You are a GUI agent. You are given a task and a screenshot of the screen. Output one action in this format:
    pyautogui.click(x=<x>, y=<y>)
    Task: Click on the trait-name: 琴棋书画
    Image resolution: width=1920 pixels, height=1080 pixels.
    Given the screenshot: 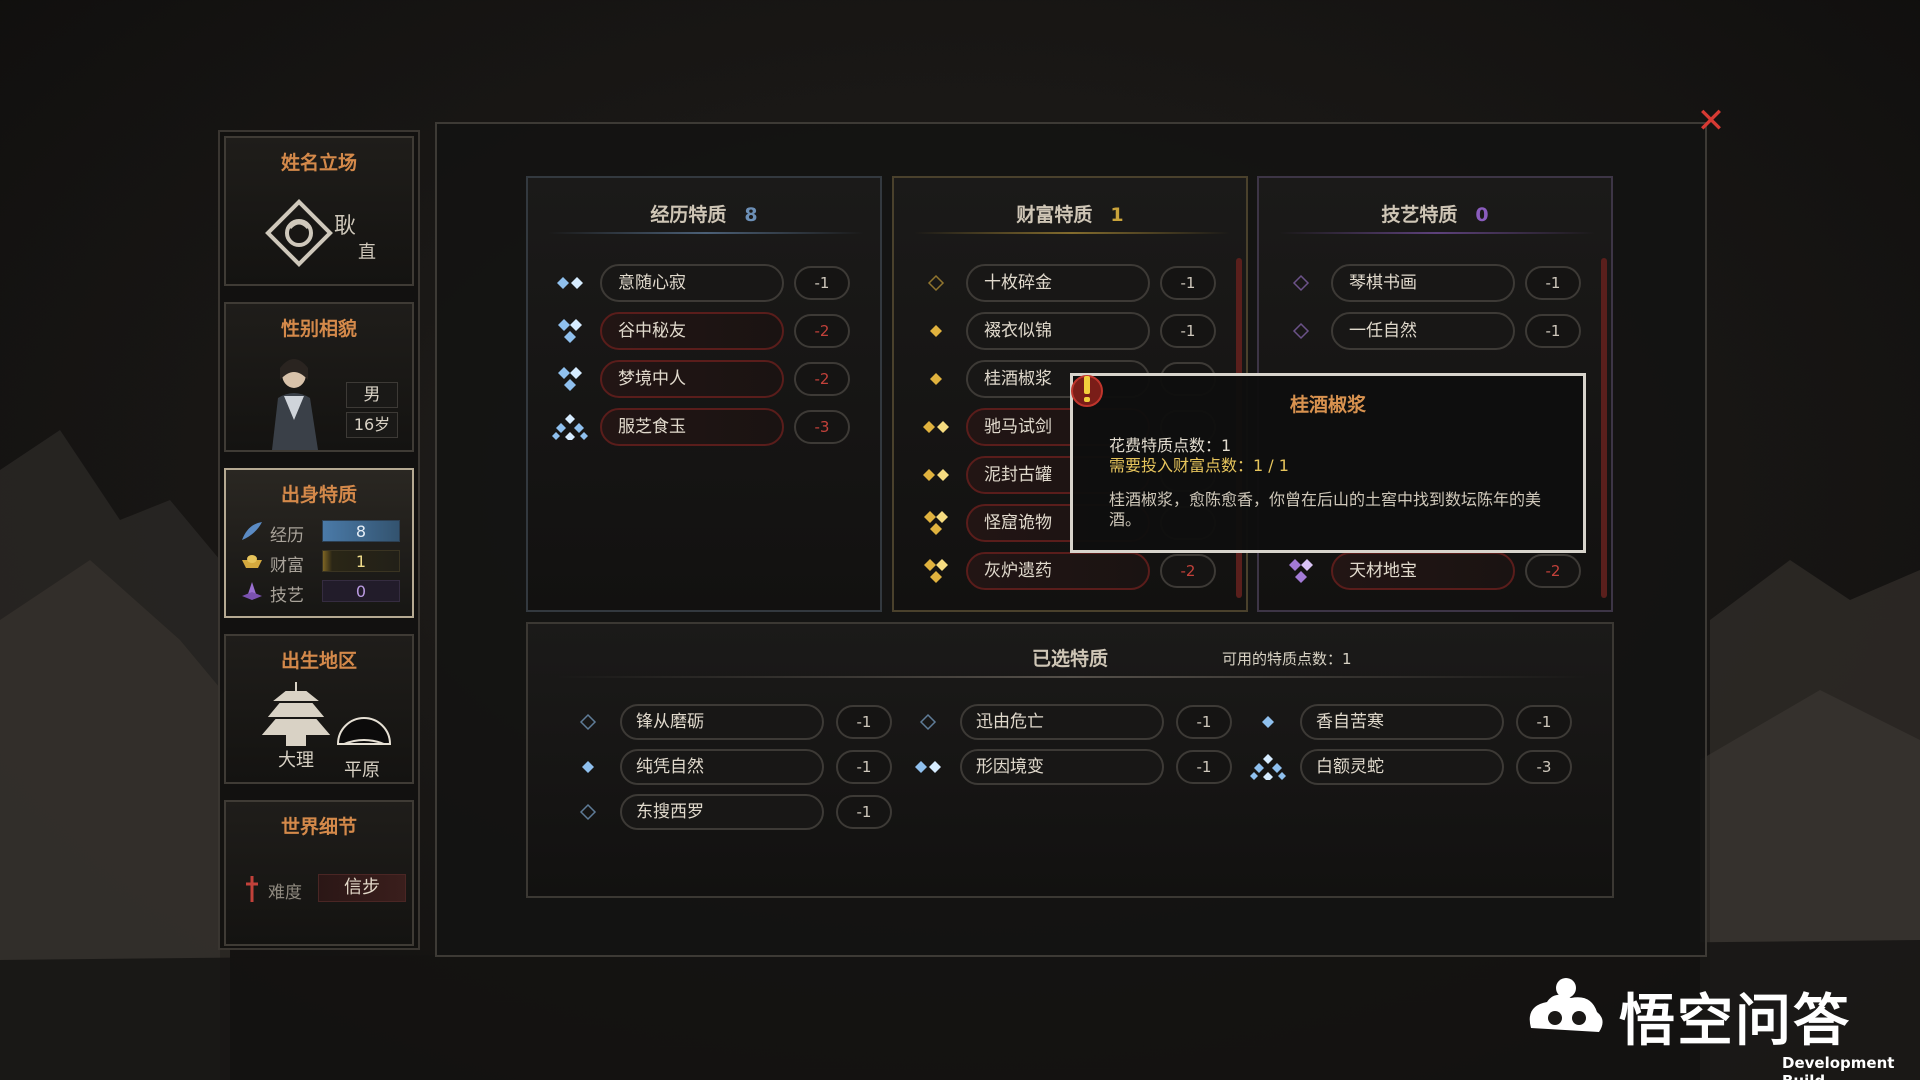 What is the action you would take?
    pyautogui.click(x=1423, y=283)
    